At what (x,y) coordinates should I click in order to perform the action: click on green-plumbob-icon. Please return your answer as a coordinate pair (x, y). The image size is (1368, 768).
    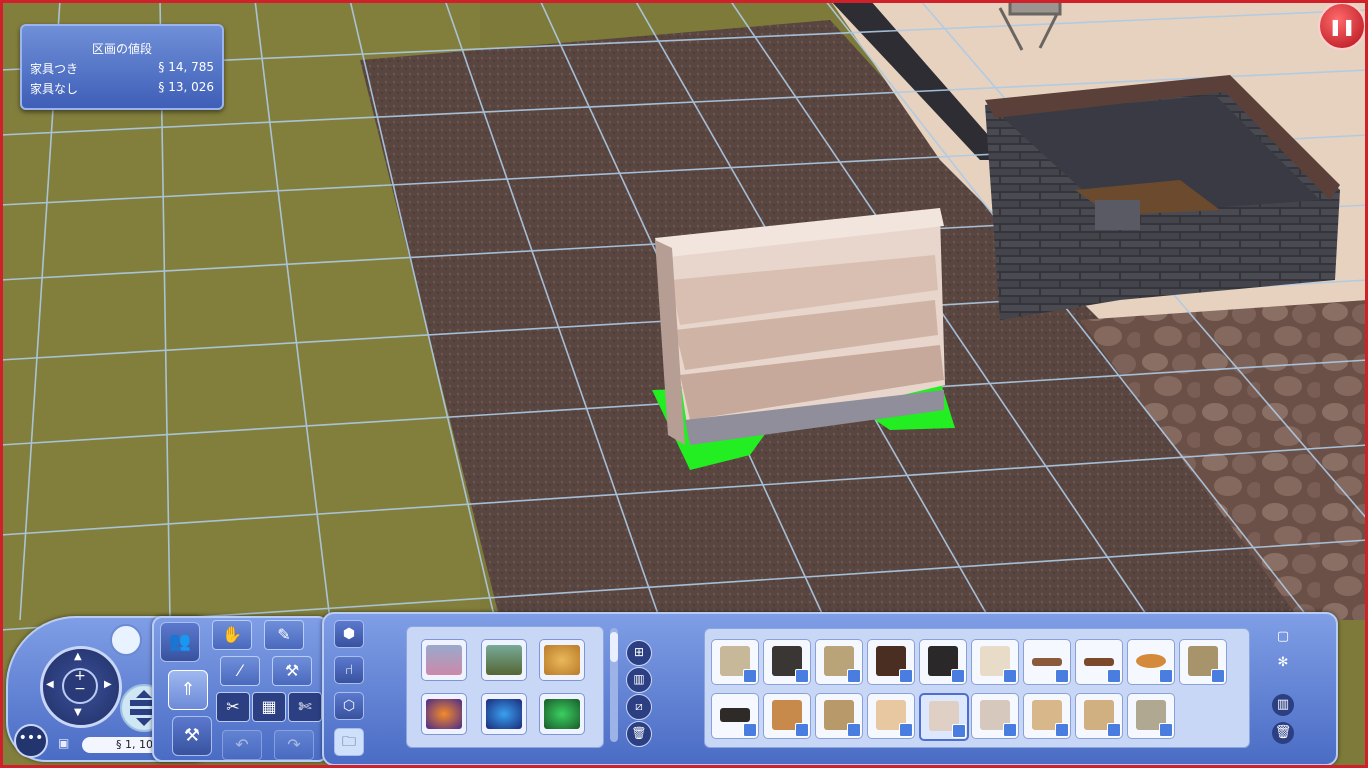
    Looking at the image, I should click on (562, 714).